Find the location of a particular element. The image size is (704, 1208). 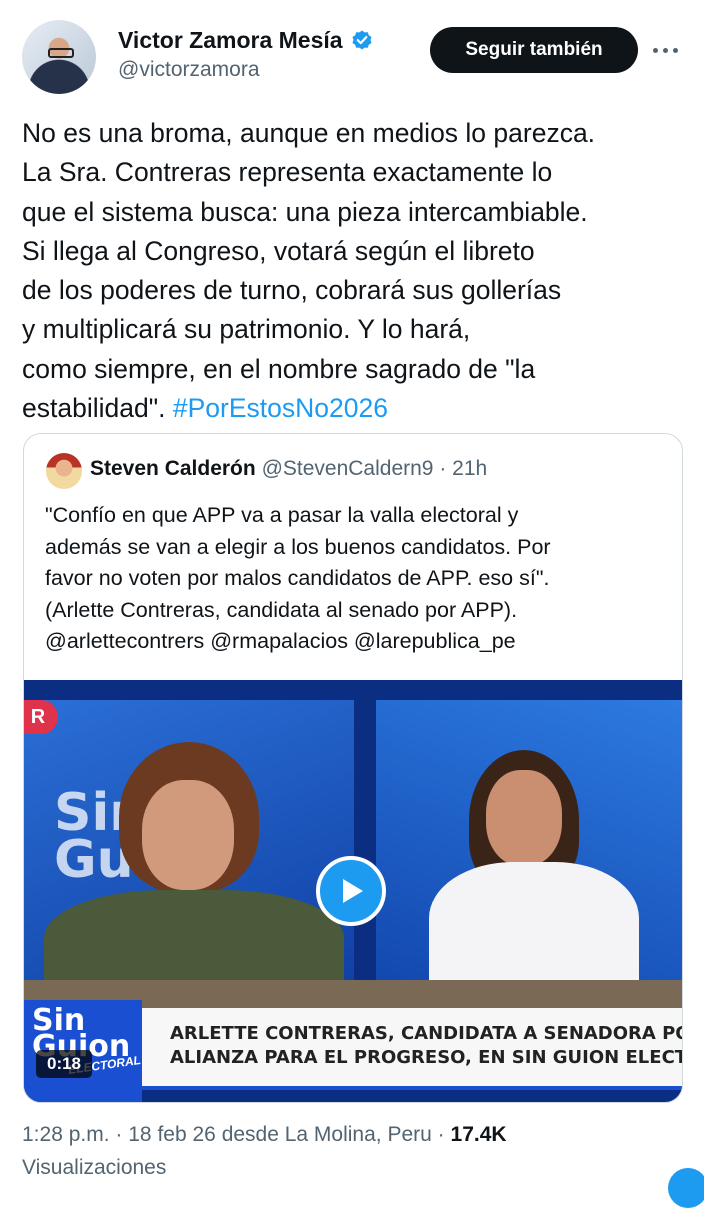

tweet-location: desde La Molina, Peru is located at coordinates (326, 1134).